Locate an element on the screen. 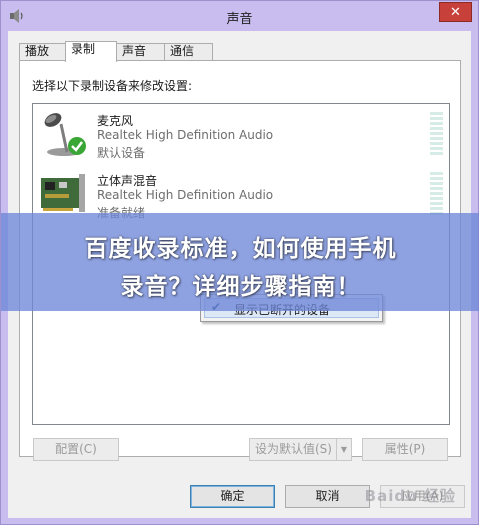  default-check-badge is located at coordinates (77, 146).